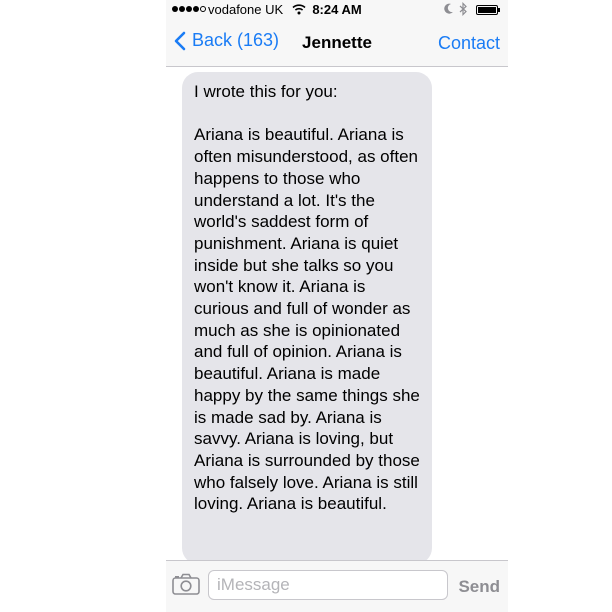 The image size is (612, 612). I want to click on back-button-label: Back (163), so click(236, 40).